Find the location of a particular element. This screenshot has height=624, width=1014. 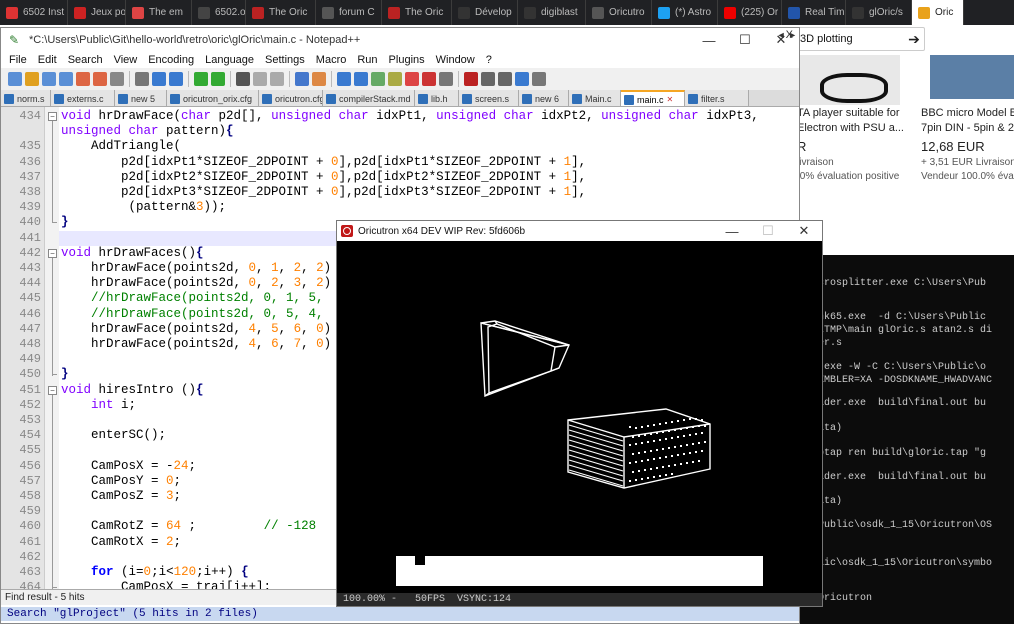

code-line: CamPosX = traj[i++]; is located at coordinates (166, 584).